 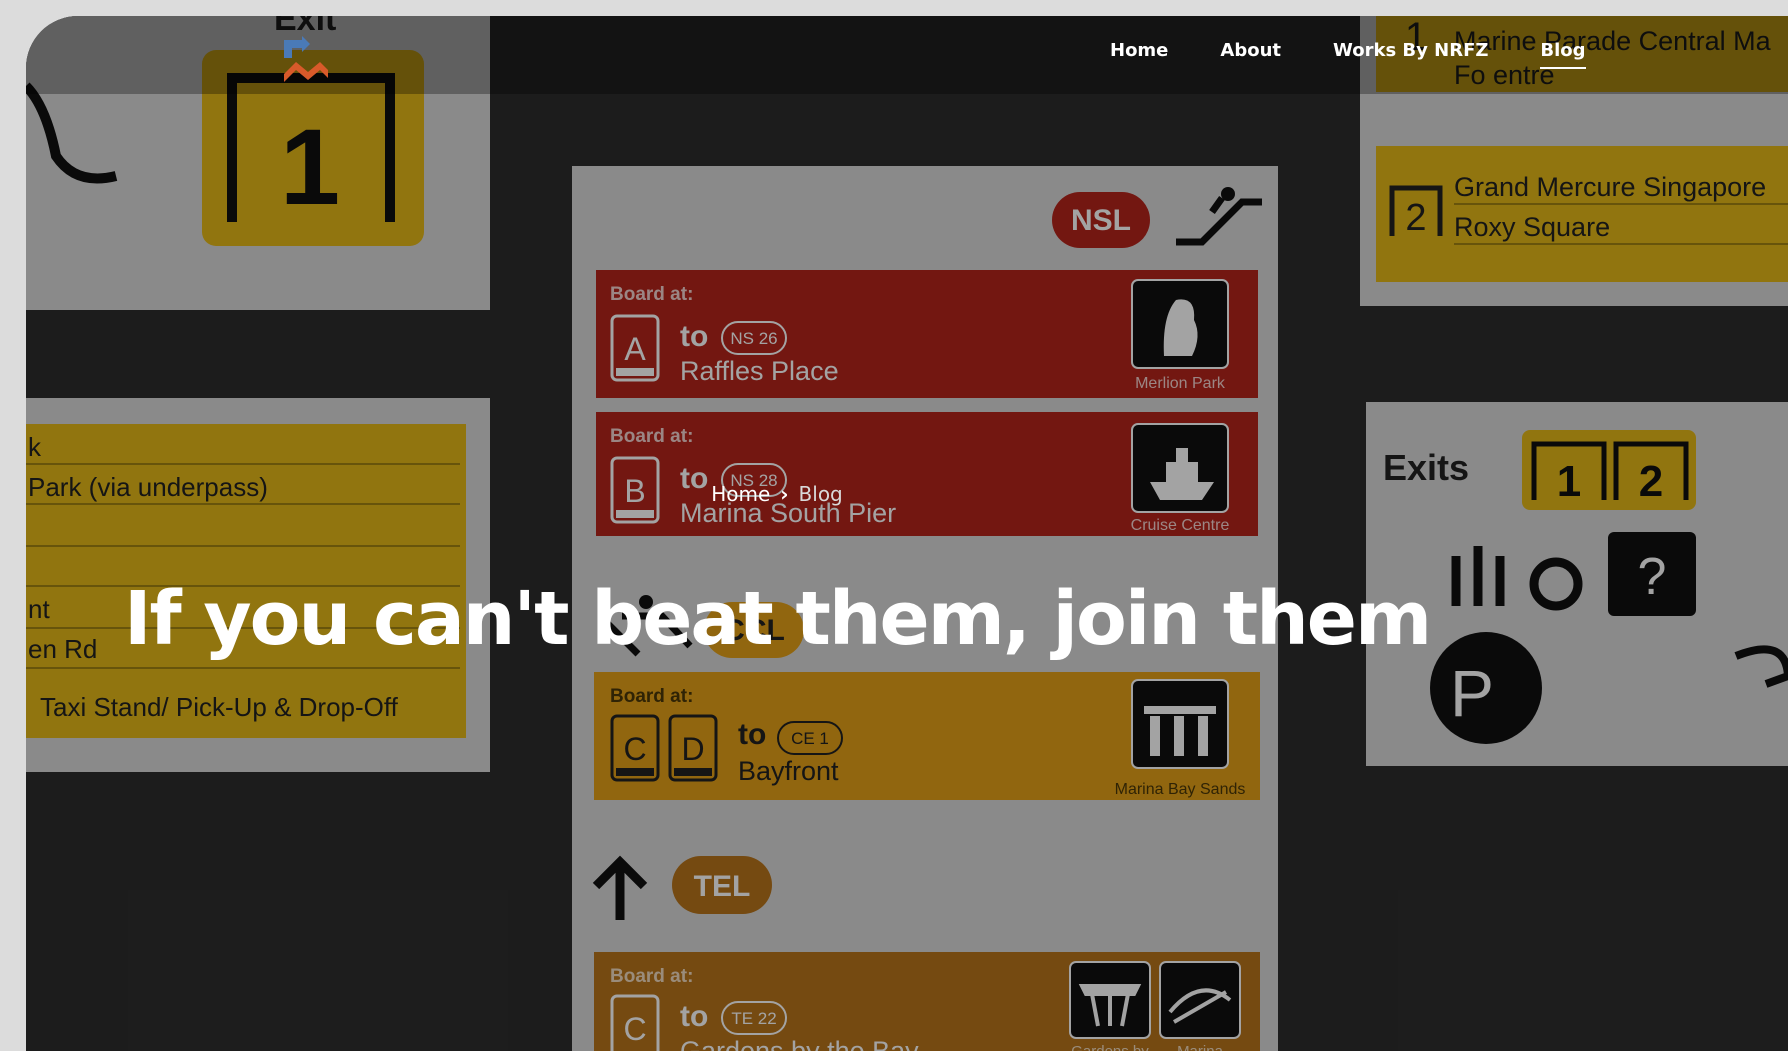 I want to click on page-title: If you can't beat them, join them, so click(x=777, y=618).